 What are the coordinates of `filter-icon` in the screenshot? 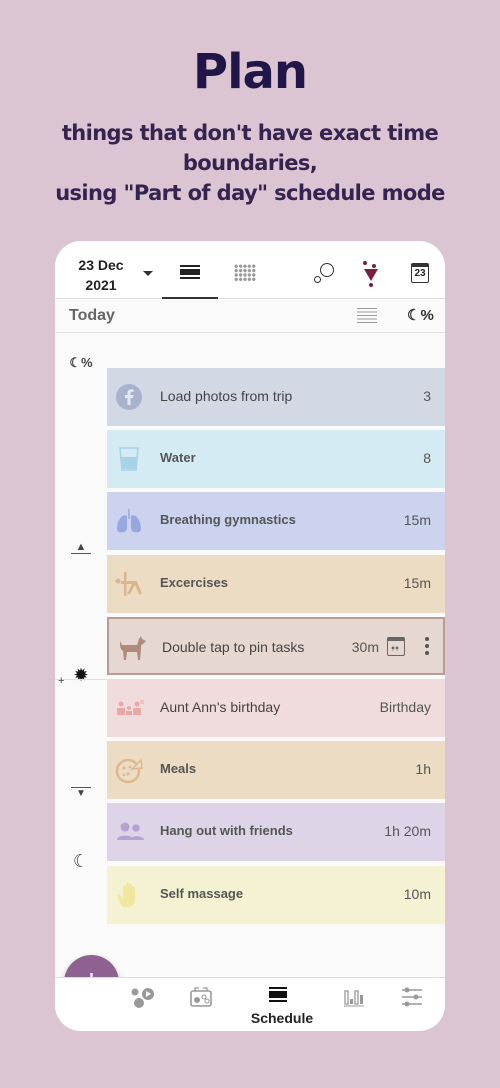 It's located at (371, 275).